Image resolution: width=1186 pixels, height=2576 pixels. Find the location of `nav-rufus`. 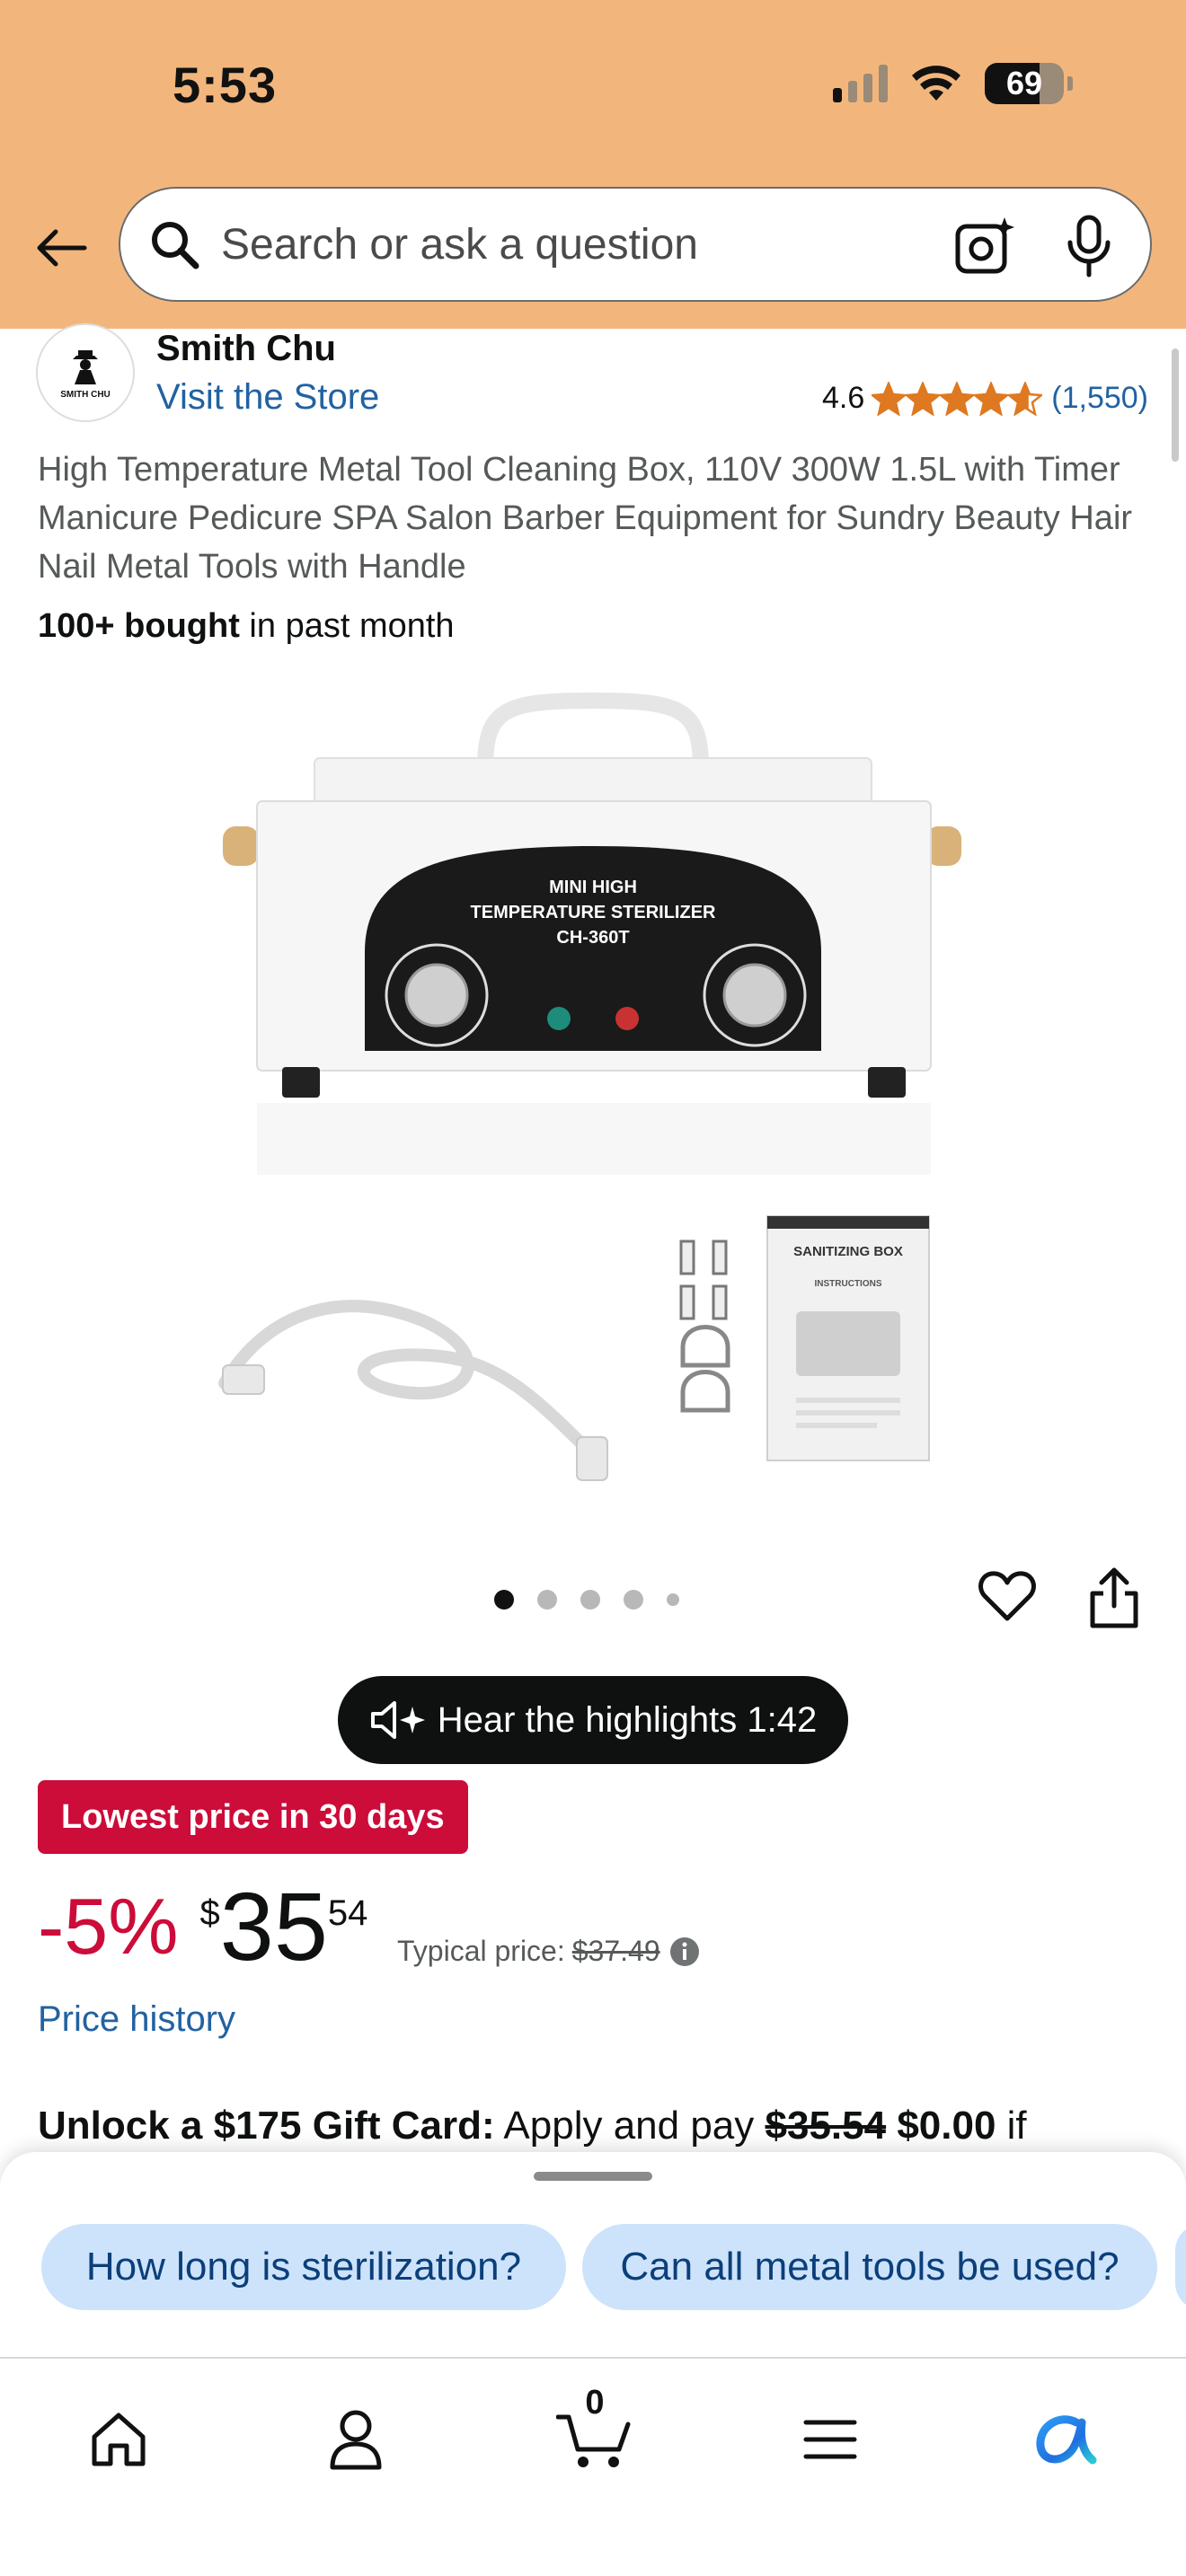

nav-rufus is located at coordinates (1067, 2439).